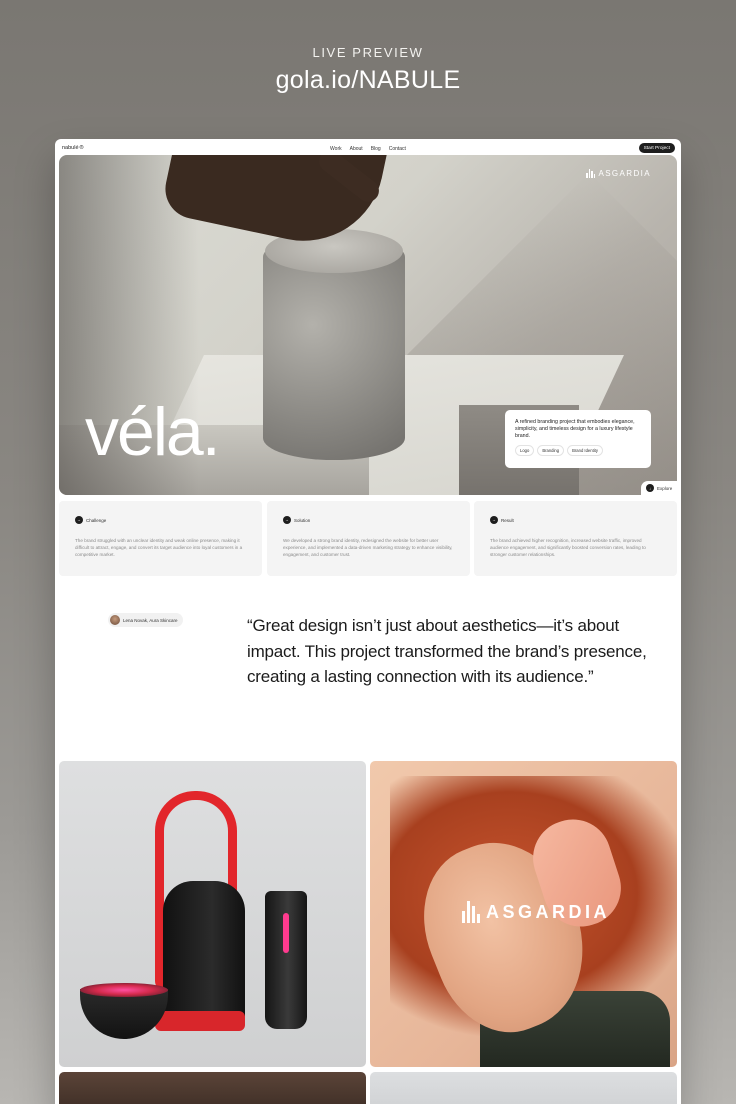 This screenshot has width=736, height=1104. I want to click on portrait-logo-text: ASGARDIA, so click(548, 911).